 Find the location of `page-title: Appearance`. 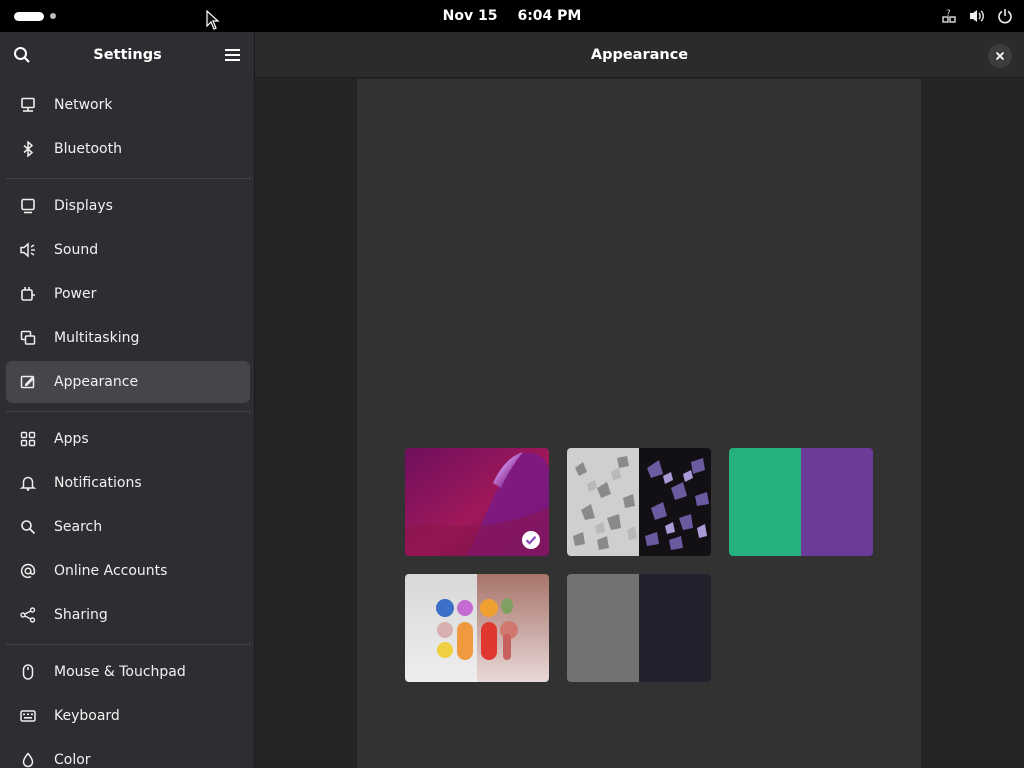

page-title: Appearance is located at coordinates (639, 55).